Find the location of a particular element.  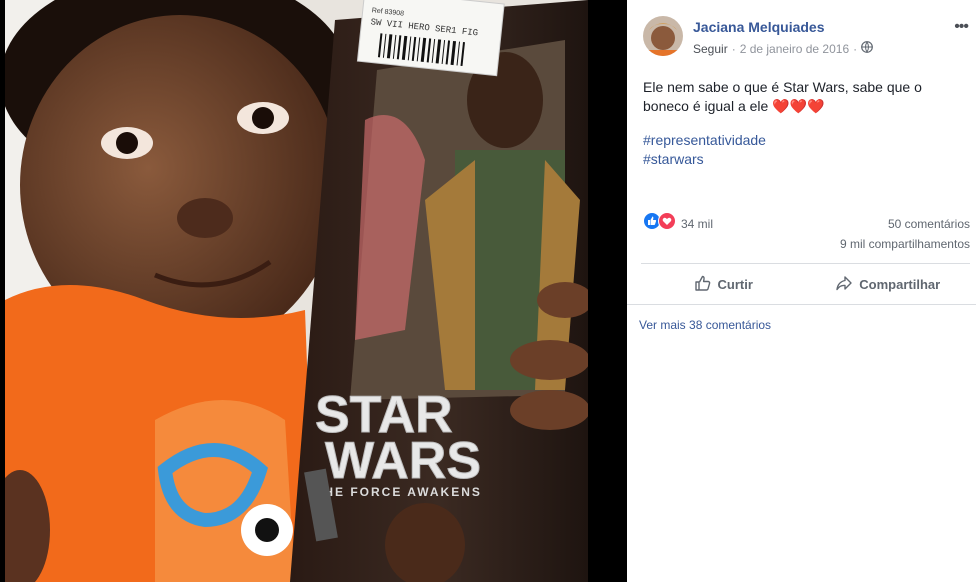

post-meta: Seguir · 2 de janeiro de 2016 · is located at coordinates (783, 48).